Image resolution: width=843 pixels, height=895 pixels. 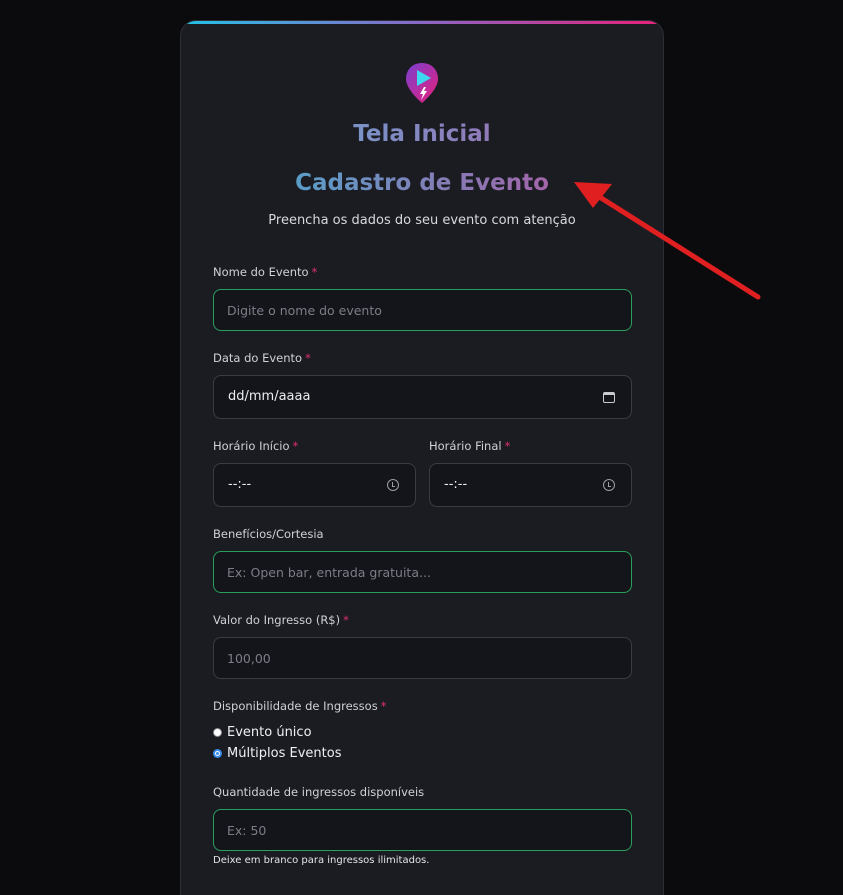 I want to click on quantity-label: Quantidade de ingressos disponíveis, so click(x=319, y=792).